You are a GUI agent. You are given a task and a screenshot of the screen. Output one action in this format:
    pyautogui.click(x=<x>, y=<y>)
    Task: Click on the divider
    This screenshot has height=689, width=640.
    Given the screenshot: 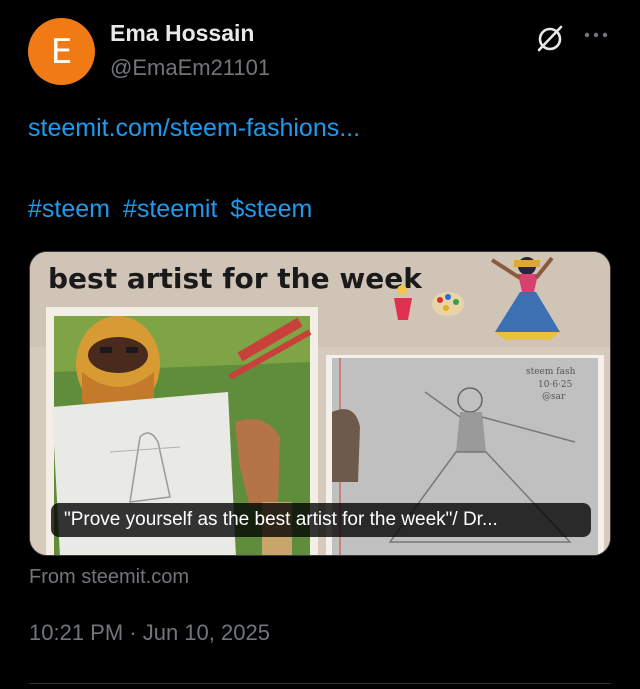 What is the action you would take?
    pyautogui.click(x=320, y=683)
    